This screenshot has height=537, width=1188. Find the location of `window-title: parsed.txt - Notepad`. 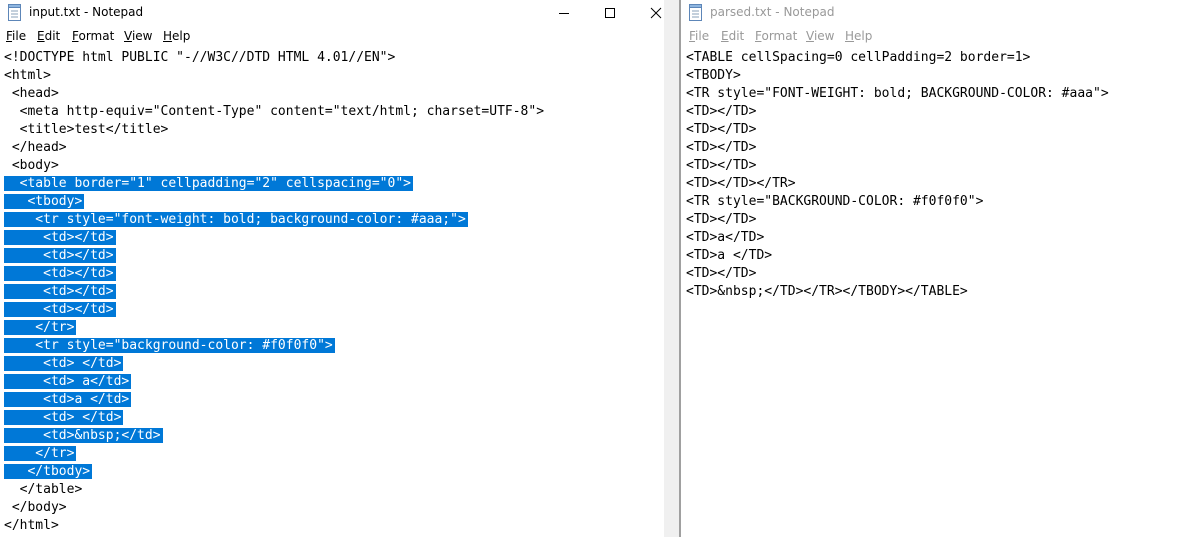

window-title: parsed.txt - Notepad is located at coordinates (772, 12).